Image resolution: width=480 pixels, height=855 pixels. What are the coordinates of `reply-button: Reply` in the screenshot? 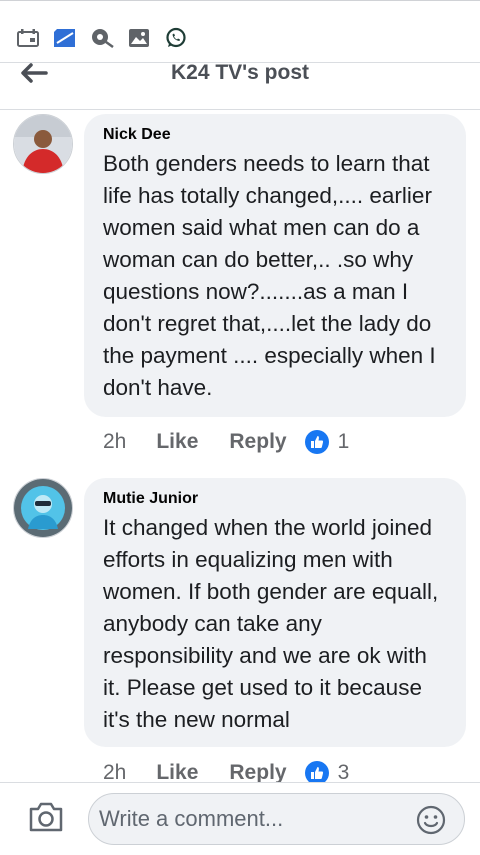 It's located at (257, 442).